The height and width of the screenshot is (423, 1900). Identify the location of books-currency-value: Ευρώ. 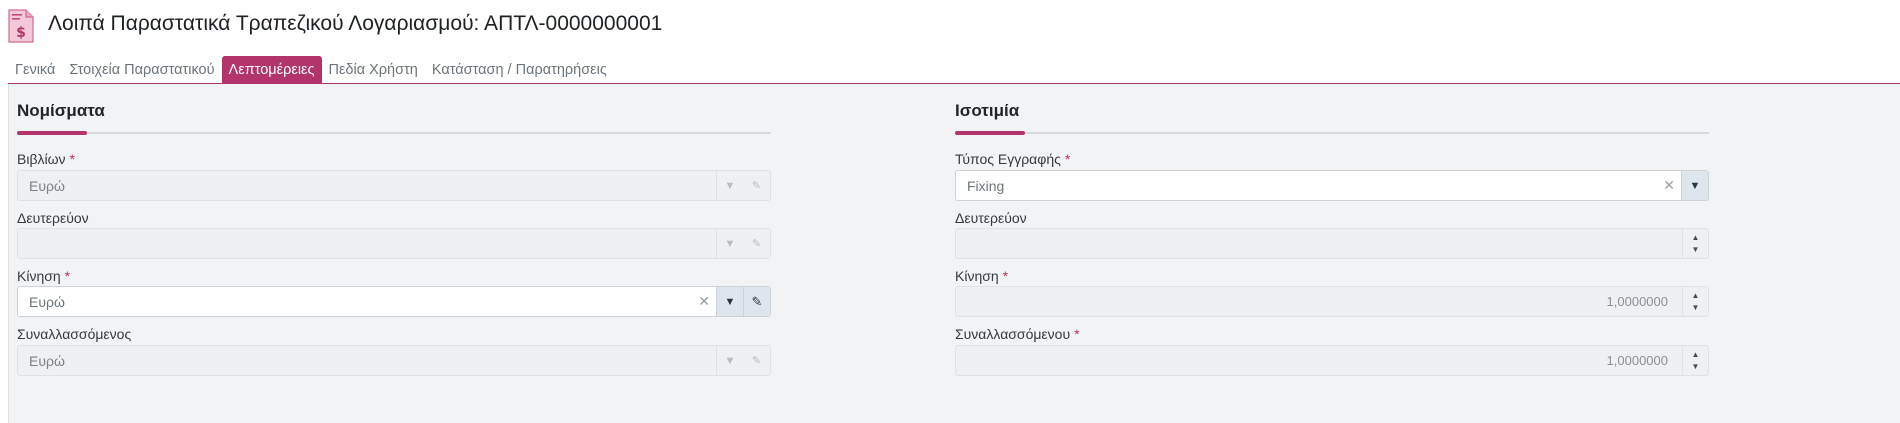
(47, 186).